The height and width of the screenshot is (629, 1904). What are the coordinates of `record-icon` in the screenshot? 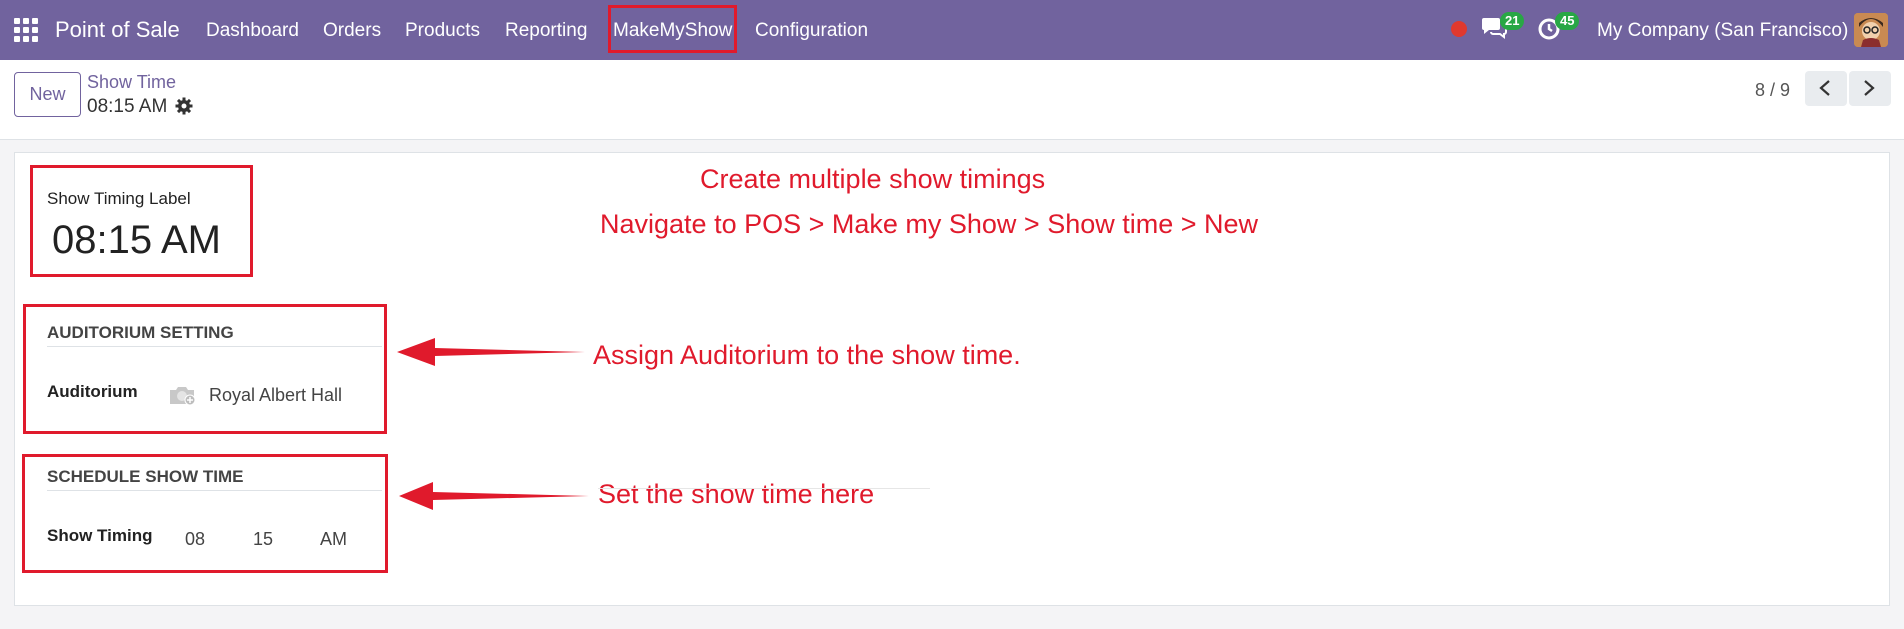 It's located at (1459, 29).